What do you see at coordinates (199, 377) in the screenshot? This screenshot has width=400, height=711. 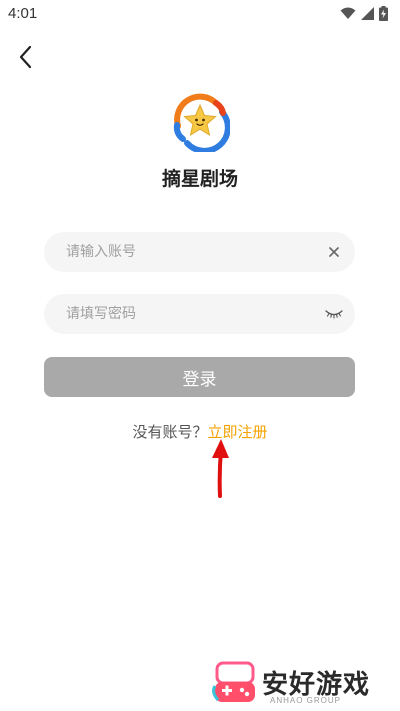 I see `login-button: 登录` at bounding box center [199, 377].